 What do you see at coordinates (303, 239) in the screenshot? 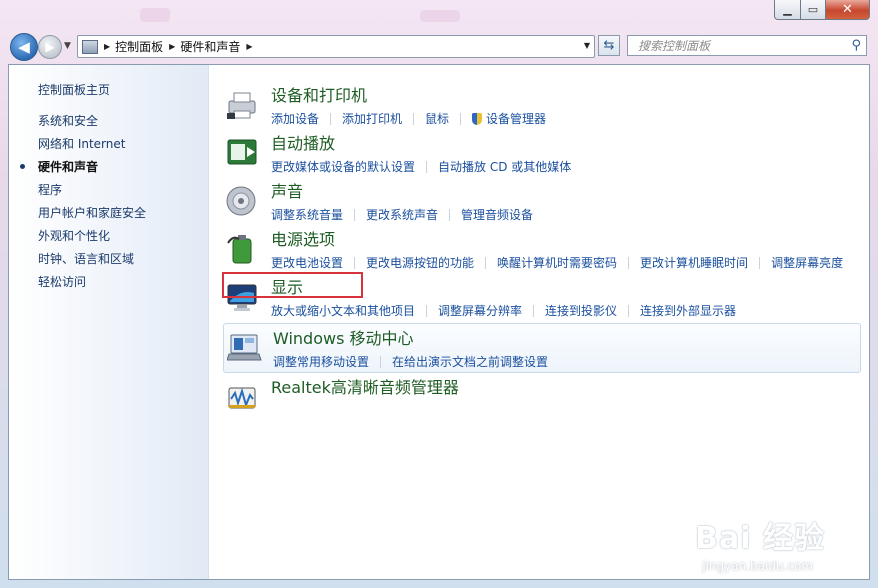
I see `category-title: 电源选项` at bounding box center [303, 239].